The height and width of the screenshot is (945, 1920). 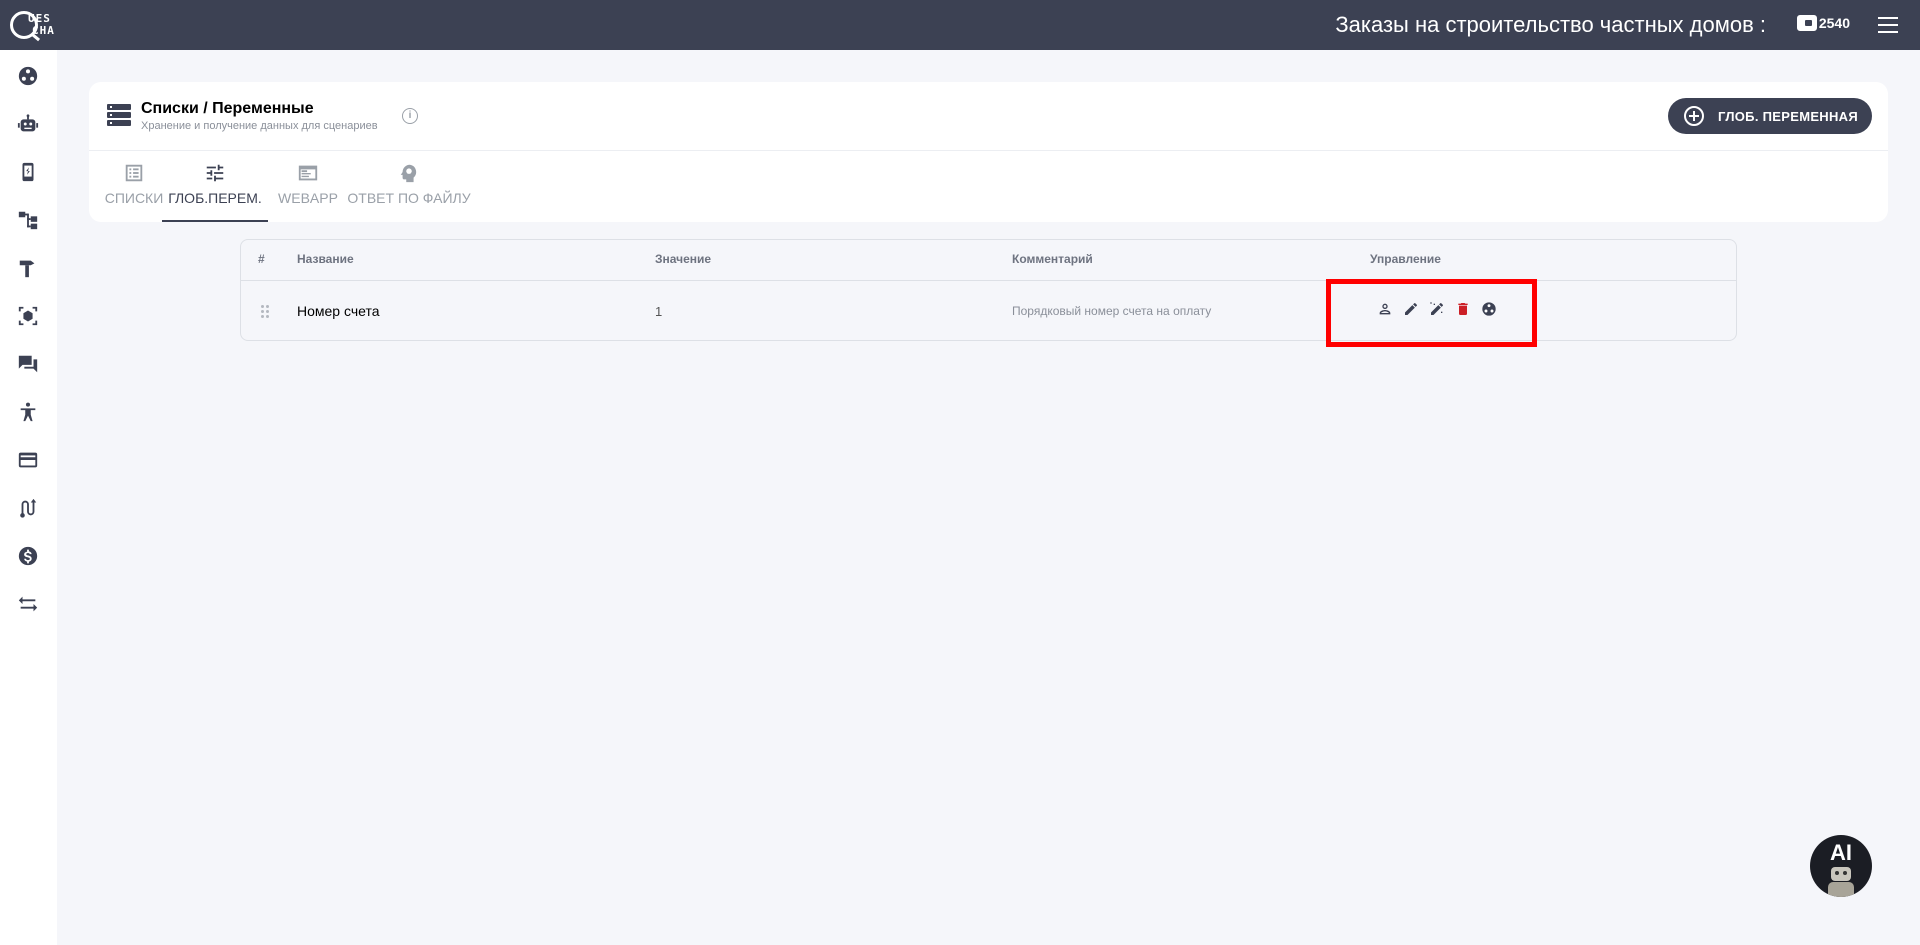 I want to click on delete-icon, so click(x=1463, y=309).